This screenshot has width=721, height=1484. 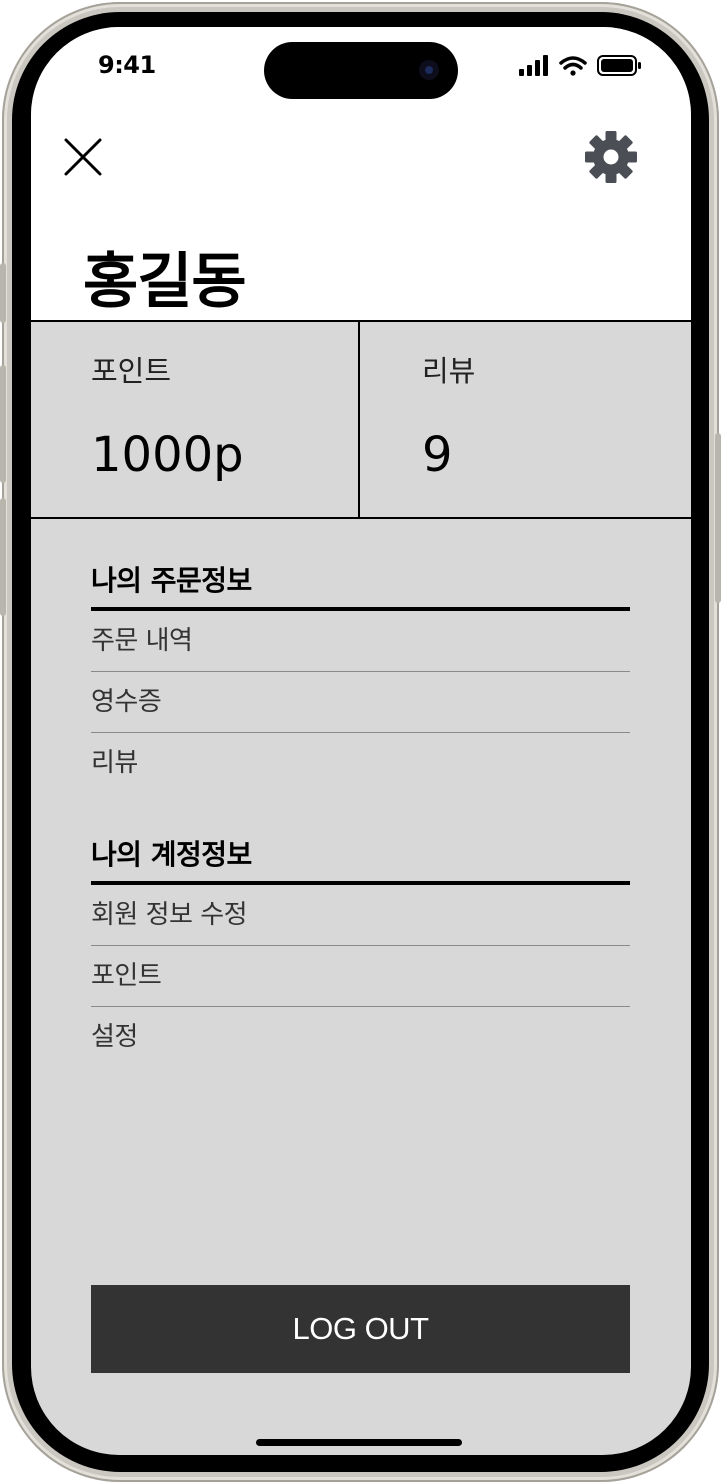 I want to click on menu-item-settings: 설정, so click(x=360, y=1037).